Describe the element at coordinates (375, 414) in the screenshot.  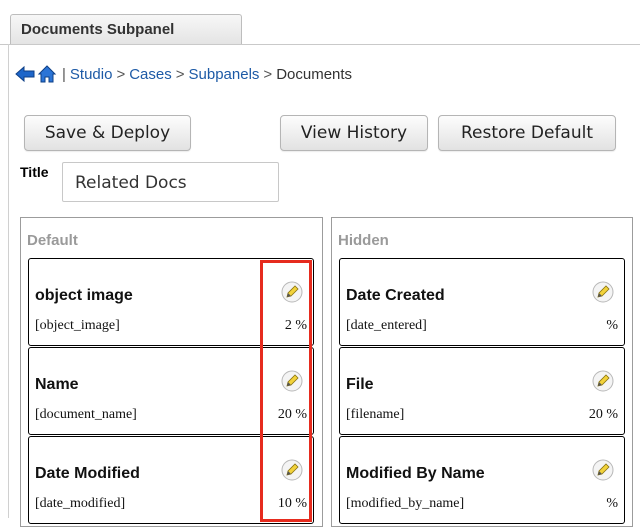
I see `field-key: [filename]` at that location.